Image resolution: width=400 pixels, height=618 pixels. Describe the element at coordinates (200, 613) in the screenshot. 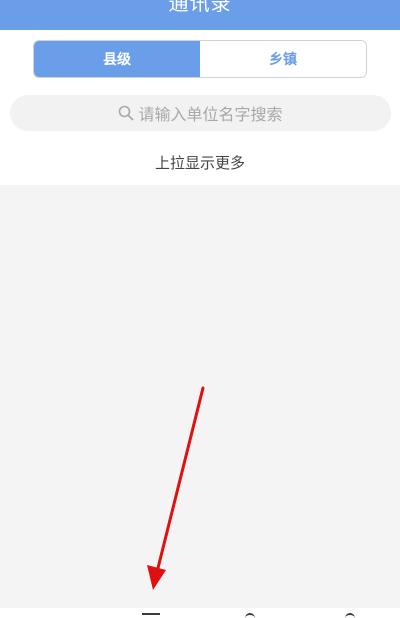

I see `bottom-tab-bar` at that location.